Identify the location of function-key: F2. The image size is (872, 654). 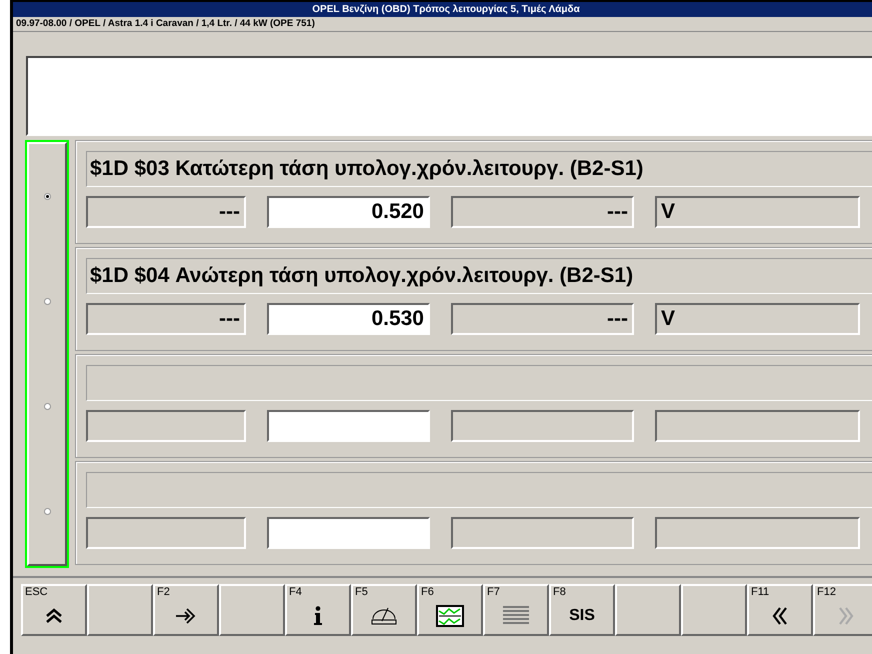
(186, 610).